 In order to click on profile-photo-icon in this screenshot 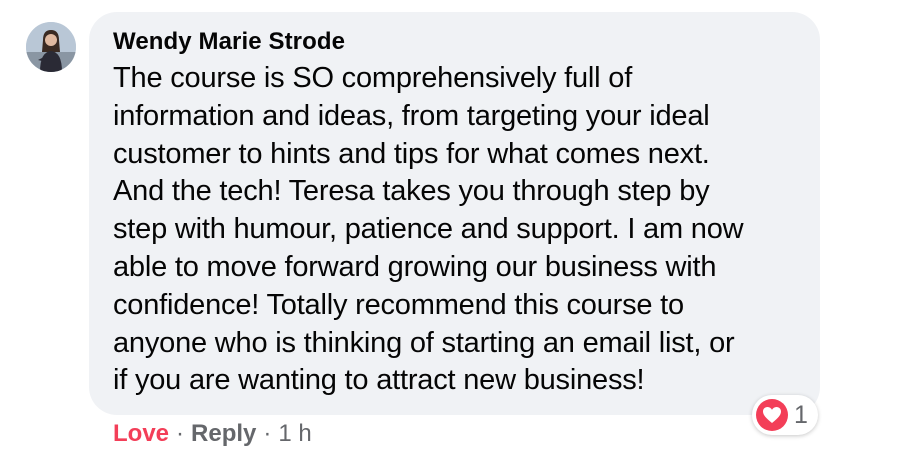, I will do `click(51, 47)`.